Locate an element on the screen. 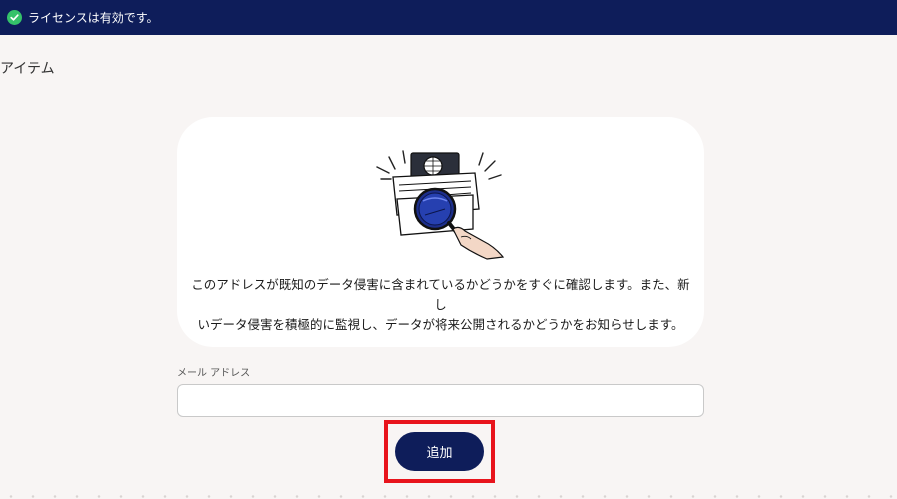  license-status-banner: ライセンスは有効です。 is located at coordinates (448, 17).